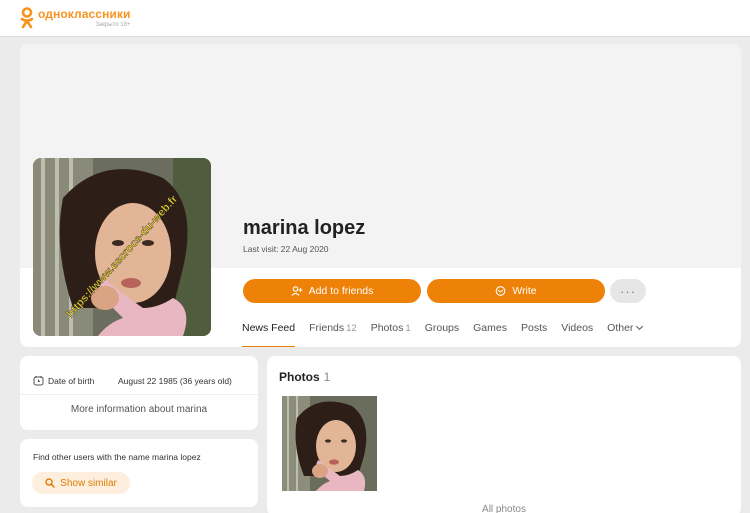 The width and height of the screenshot is (750, 513). I want to click on friends-count: 12, so click(351, 328).